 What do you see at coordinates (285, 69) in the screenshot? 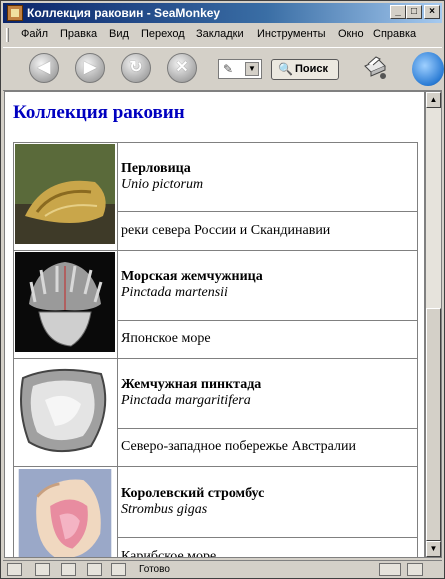
I see `magnifier-icon: 🔍` at bounding box center [285, 69].